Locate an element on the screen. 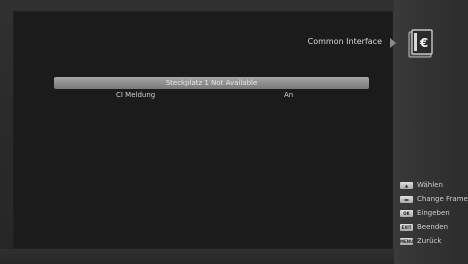 This screenshot has height=264, width=468. menu-item-ci-meldung: CI Meldung An is located at coordinates (211, 95).